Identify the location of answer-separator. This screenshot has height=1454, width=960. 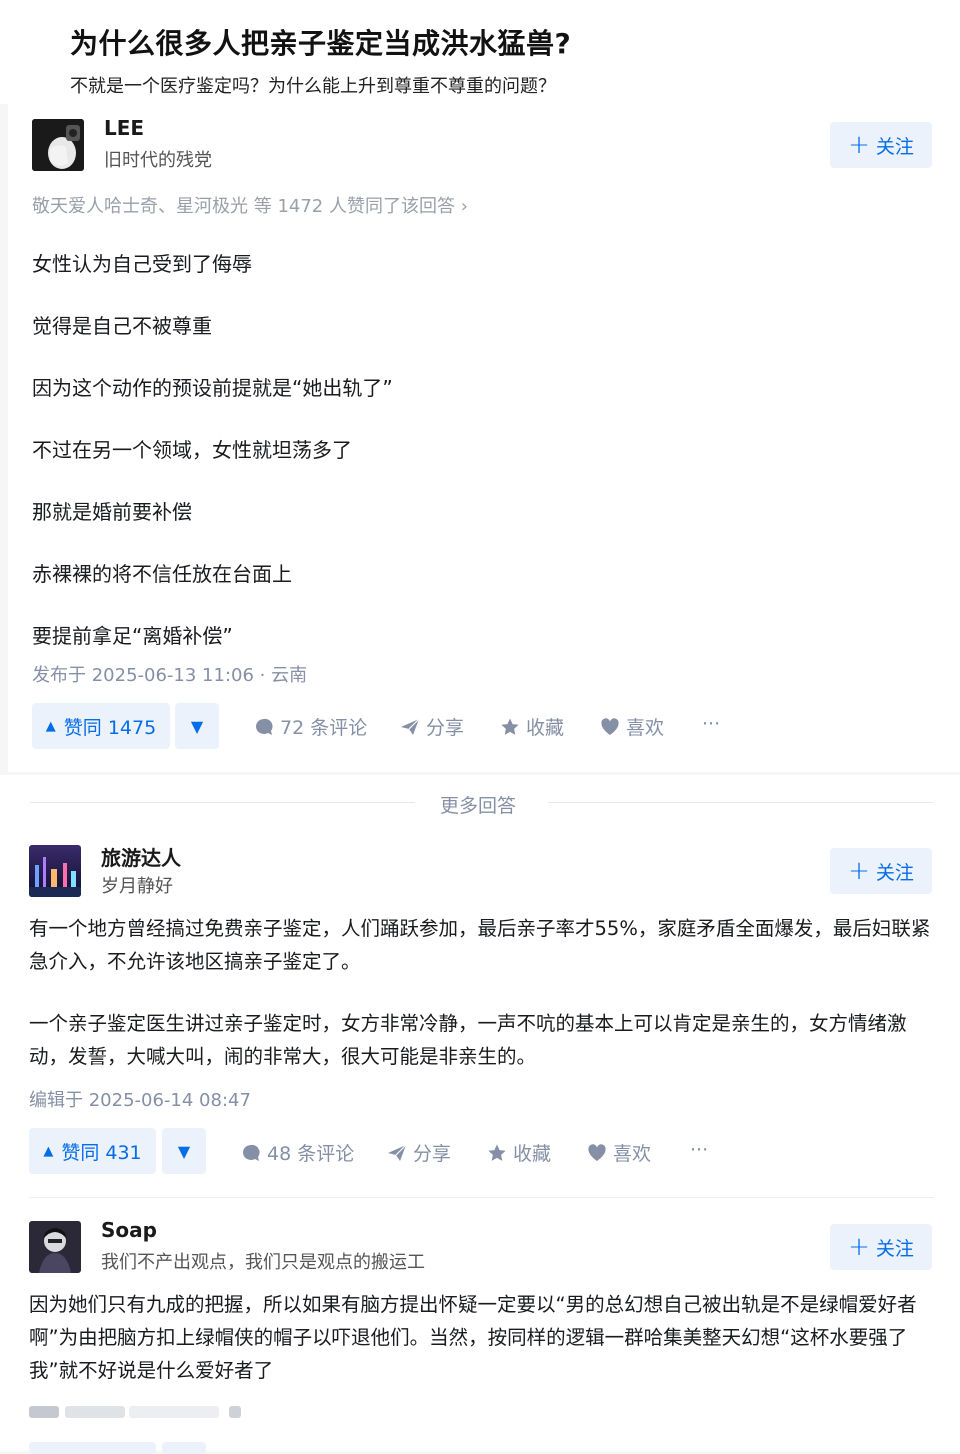
(481, 1197).